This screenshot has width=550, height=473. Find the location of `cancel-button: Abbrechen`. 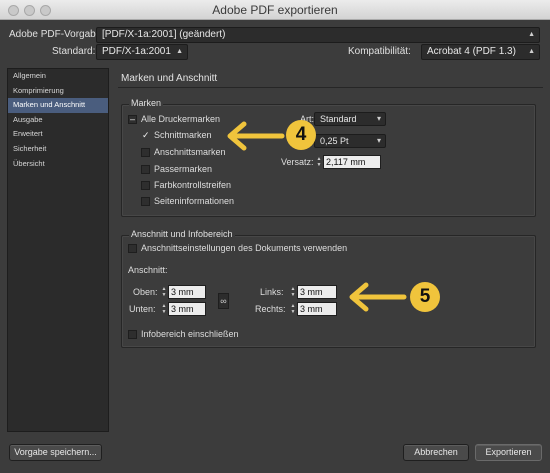

cancel-button: Abbrechen is located at coordinates (436, 452).